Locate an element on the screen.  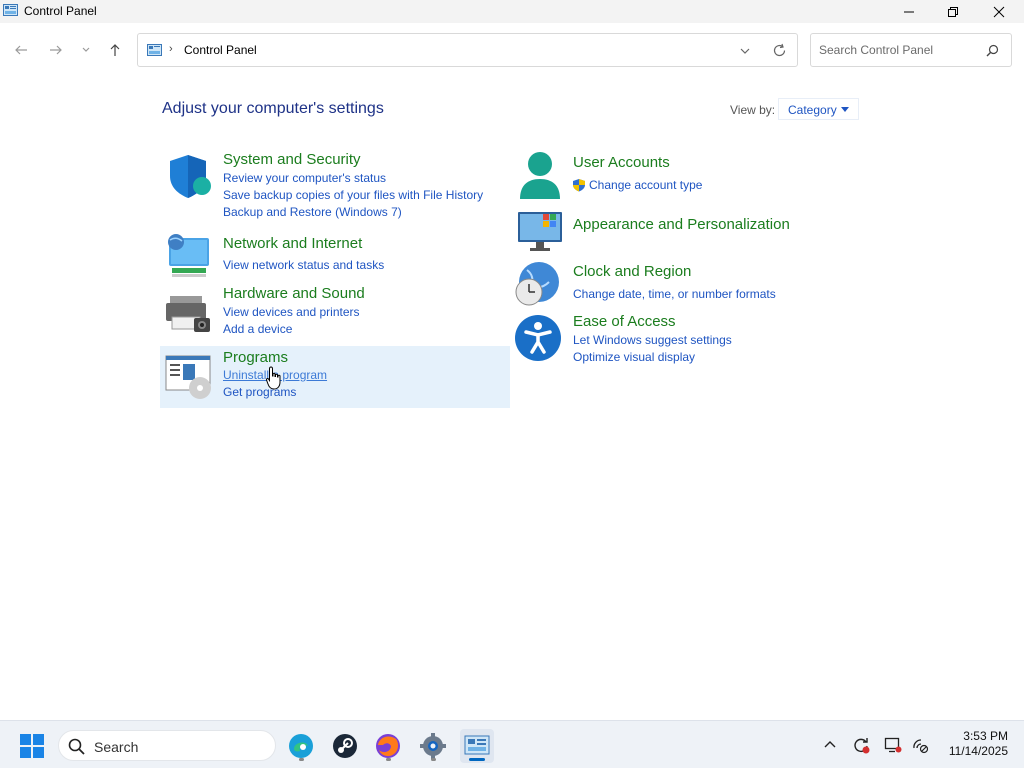
tray-update is located at coordinates (861, 745).